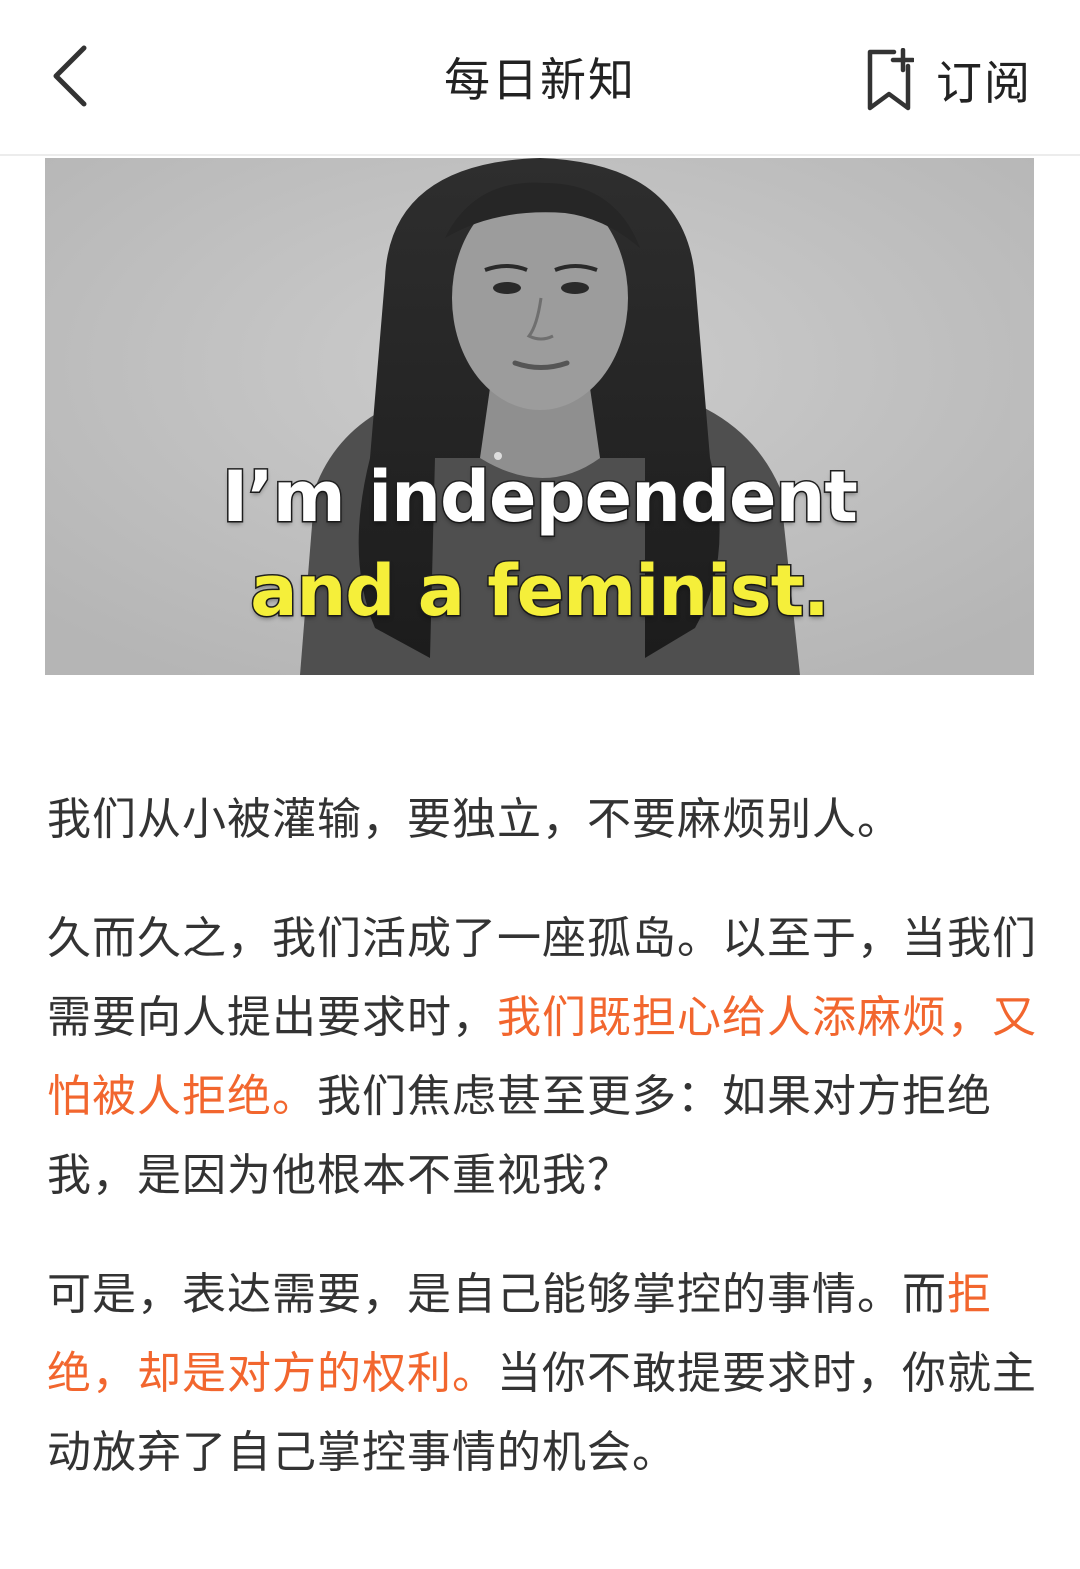 Image resolution: width=1080 pixels, height=1569 pixels. Describe the element at coordinates (474, 819) in the screenshot. I see `paragraph-text: 我们从小被灌输，要独立，不要麻烦别人。` at that location.